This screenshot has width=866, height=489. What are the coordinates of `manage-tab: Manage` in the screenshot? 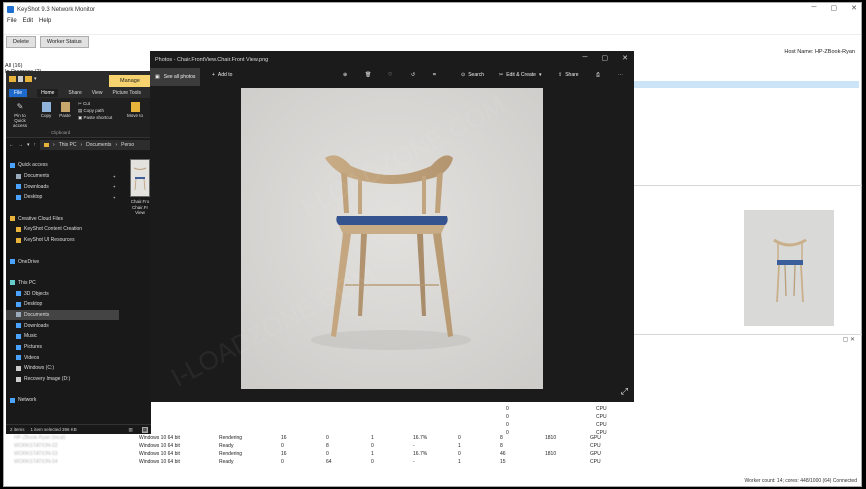 It's located at (130, 81).